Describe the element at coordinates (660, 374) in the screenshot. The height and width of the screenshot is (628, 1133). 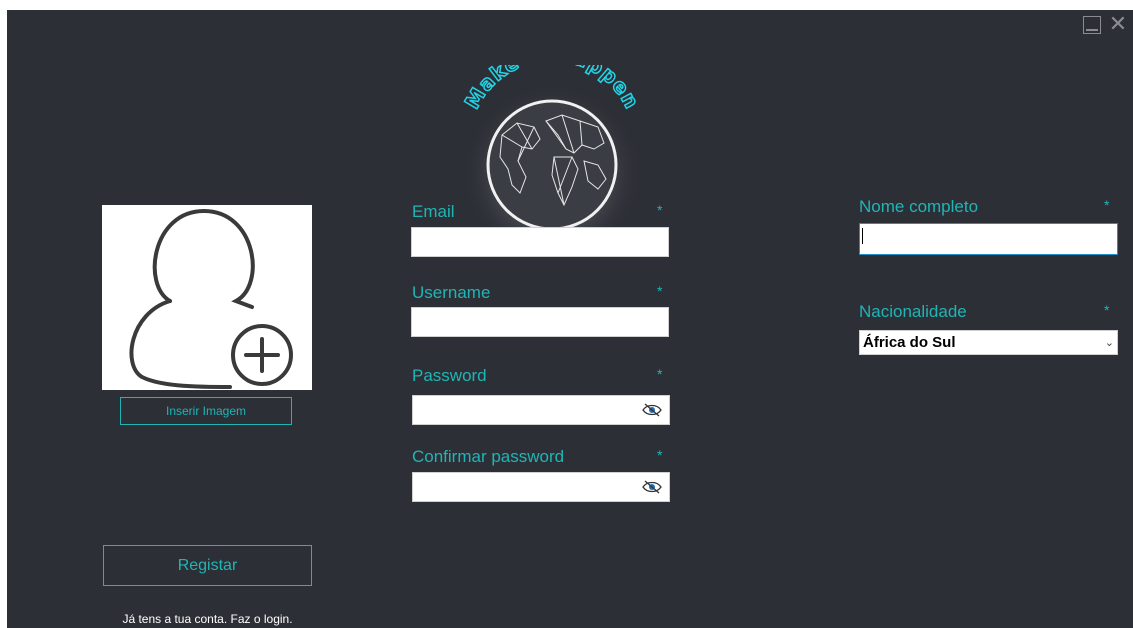
I see `password-required-mark: *` at that location.